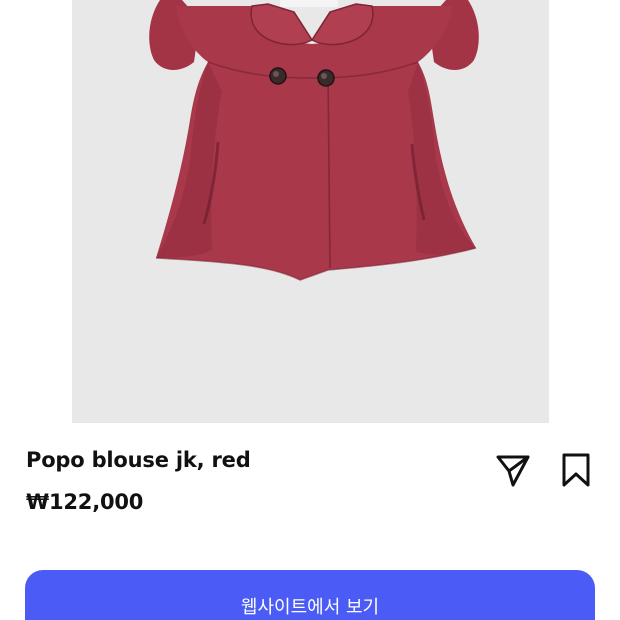 The width and height of the screenshot is (620, 620). I want to click on garment-shadow-right, so click(442, 158).